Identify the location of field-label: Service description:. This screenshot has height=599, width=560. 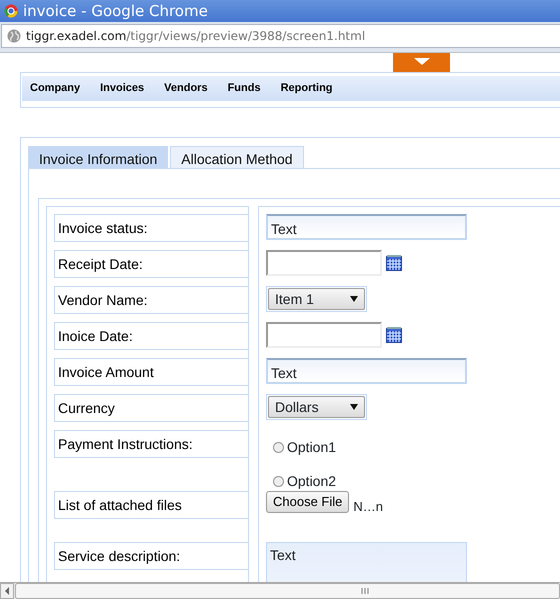
(151, 556).